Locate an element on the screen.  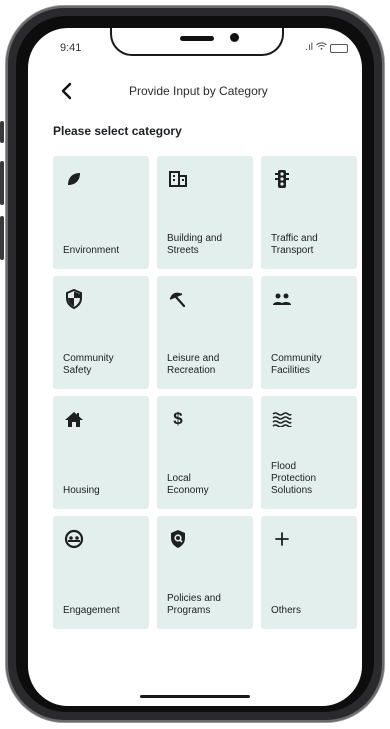
status-icons: .ıl is located at coordinates (326, 47).